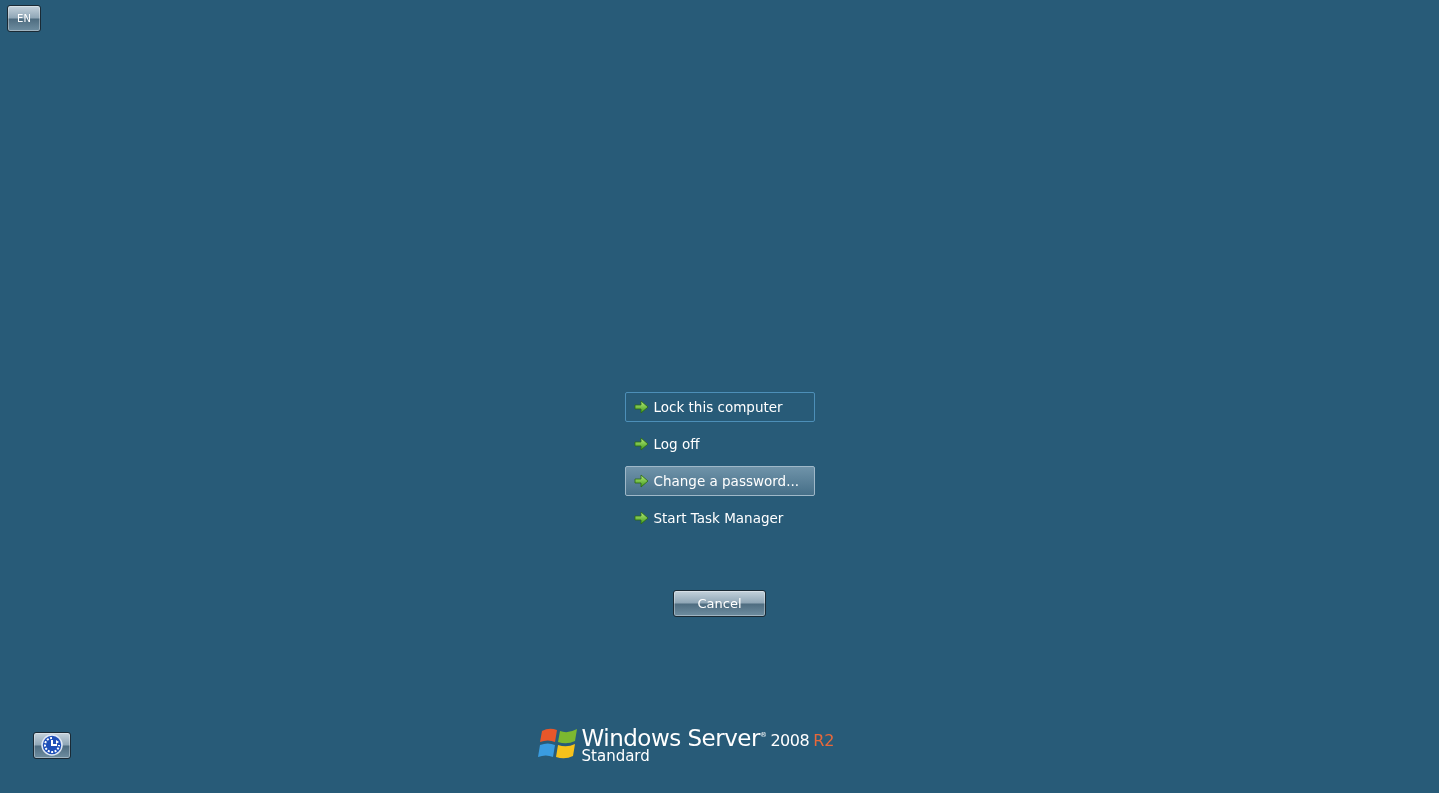 The width and height of the screenshot is (1439, 793). I want to click on edition-name: Standard, so click(616, 756).